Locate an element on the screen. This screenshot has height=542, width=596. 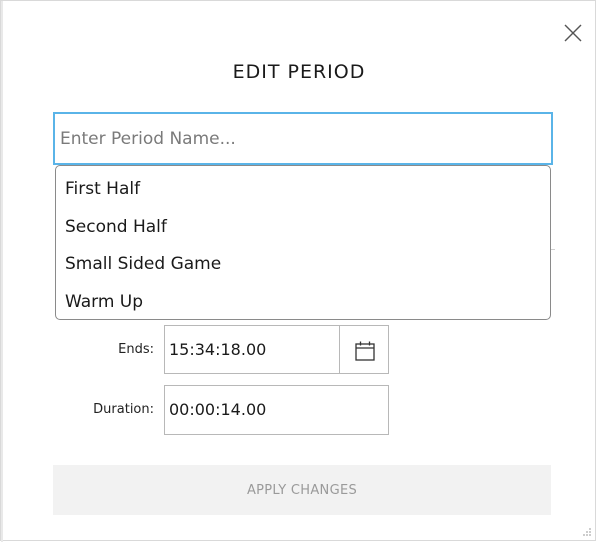
dialog-title: EDIT PERIOD is located at coordinates (299, 72).